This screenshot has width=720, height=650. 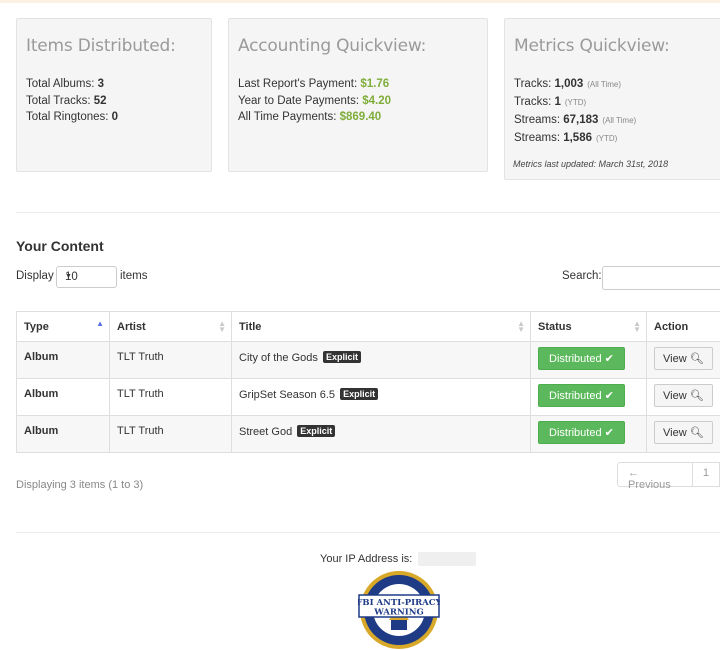 What do you see at coordinates (170, 326) in the screenshot?
I see `column-header-artist: Artist ▲ ▼` at bounding box center [170, 326].